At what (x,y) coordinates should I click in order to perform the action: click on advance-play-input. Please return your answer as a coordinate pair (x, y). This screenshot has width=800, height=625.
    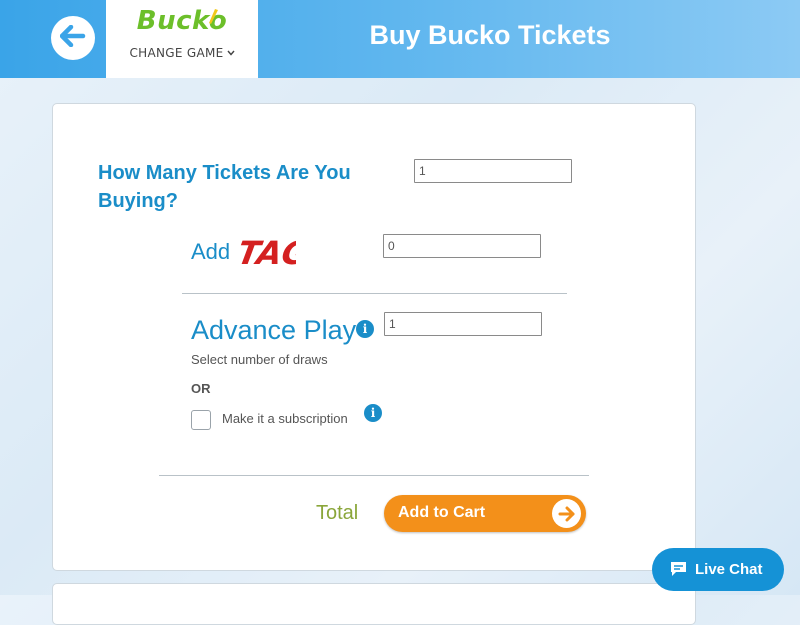
    Looking at the image, I should click on (463, 324).